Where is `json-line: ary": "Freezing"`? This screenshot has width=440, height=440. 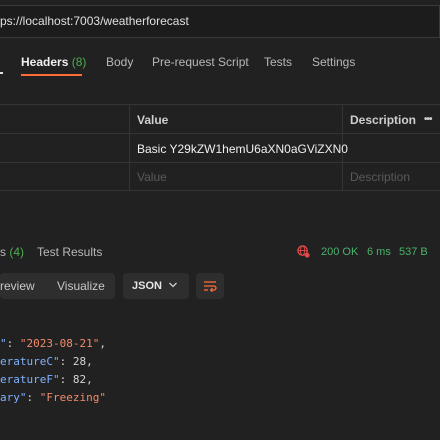
json-line: ary": "Freezing" is located at coordinates (53, 398).